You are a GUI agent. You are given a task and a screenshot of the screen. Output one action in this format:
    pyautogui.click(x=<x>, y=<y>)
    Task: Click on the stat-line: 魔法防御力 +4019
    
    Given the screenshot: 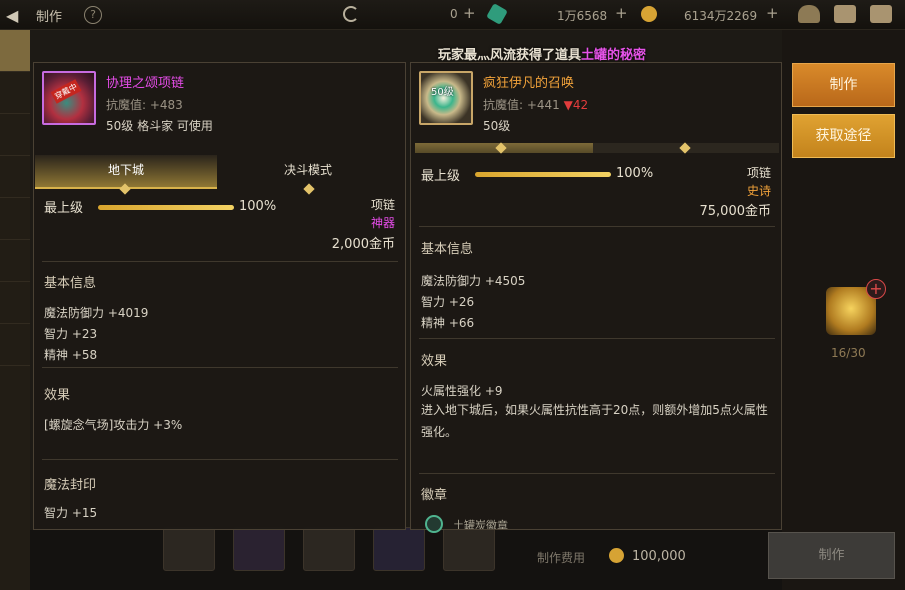 What is the action you would take?
    pyautogui.click(x=96, y=313)
    